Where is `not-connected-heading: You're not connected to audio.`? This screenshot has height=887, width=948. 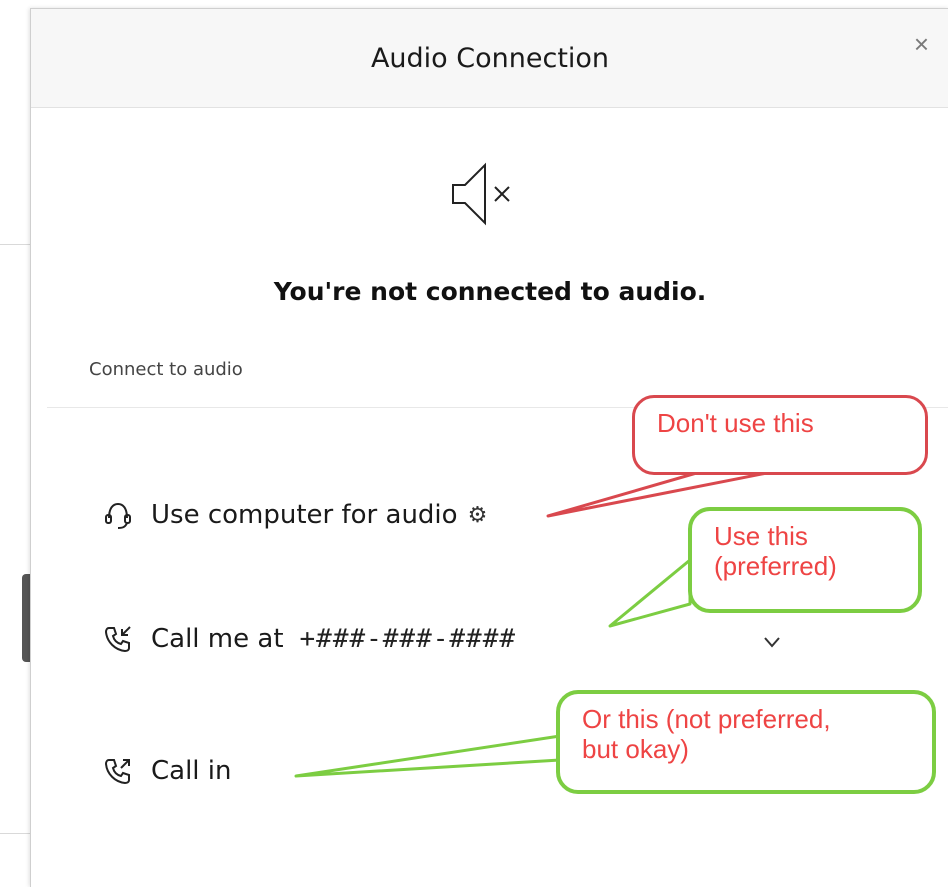
not-connected-heading: You're not connected to audio. is located at coordinates (490, 291).